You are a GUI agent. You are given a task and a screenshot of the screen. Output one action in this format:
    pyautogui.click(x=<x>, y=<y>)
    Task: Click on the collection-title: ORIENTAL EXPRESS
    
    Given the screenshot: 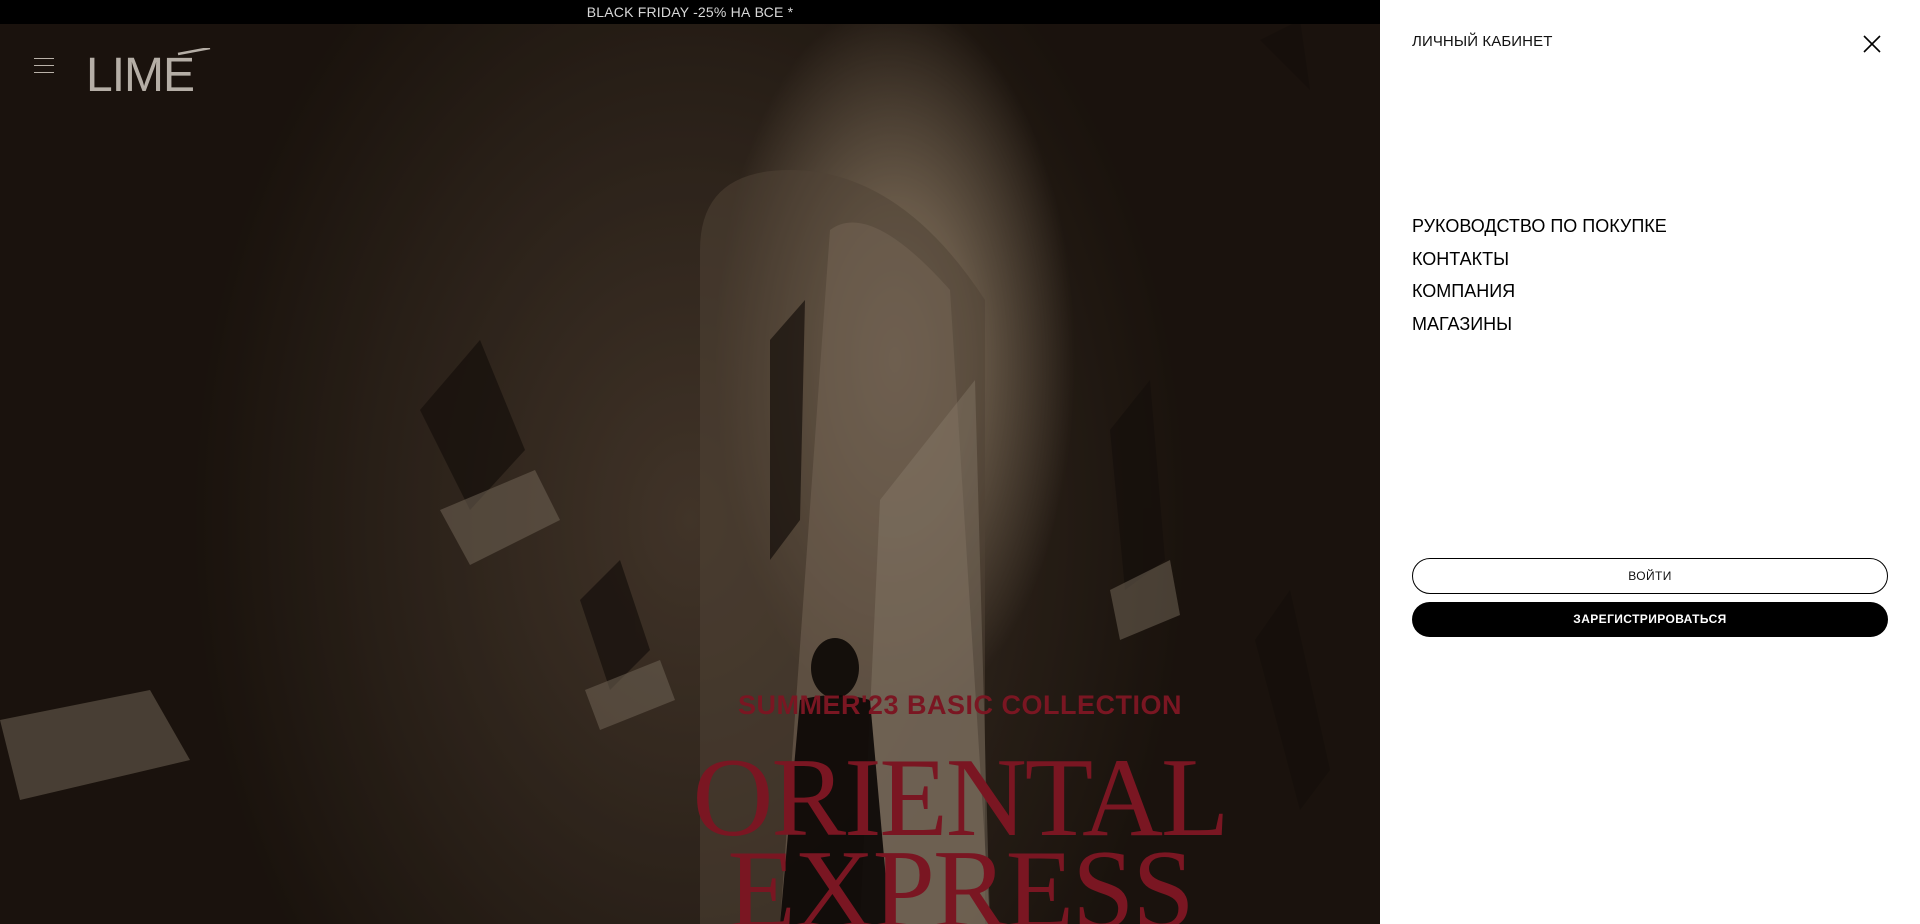 What is the action you would take?
    pyautogui.click(x=960, y=833)
    